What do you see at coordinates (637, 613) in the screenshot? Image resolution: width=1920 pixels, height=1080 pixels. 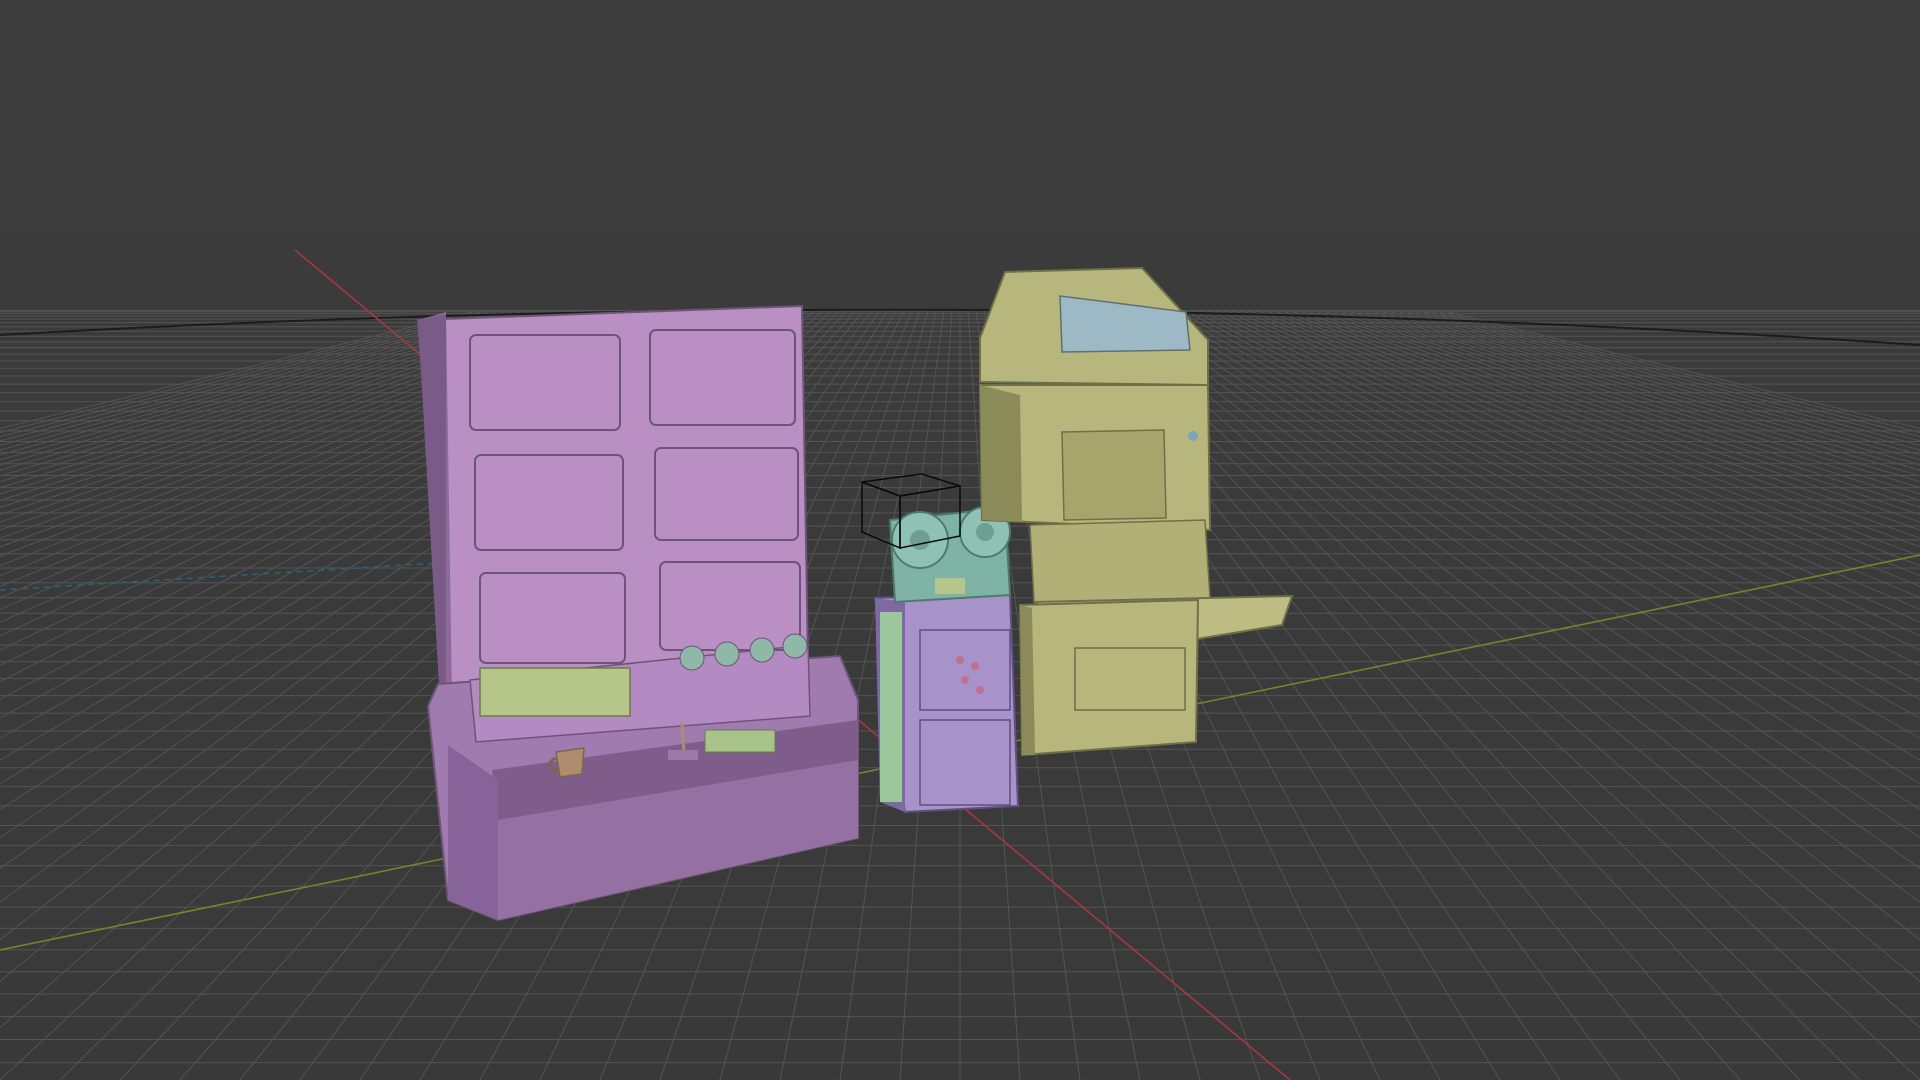 I see `mainframe-console` at bounding box center [637, 613].